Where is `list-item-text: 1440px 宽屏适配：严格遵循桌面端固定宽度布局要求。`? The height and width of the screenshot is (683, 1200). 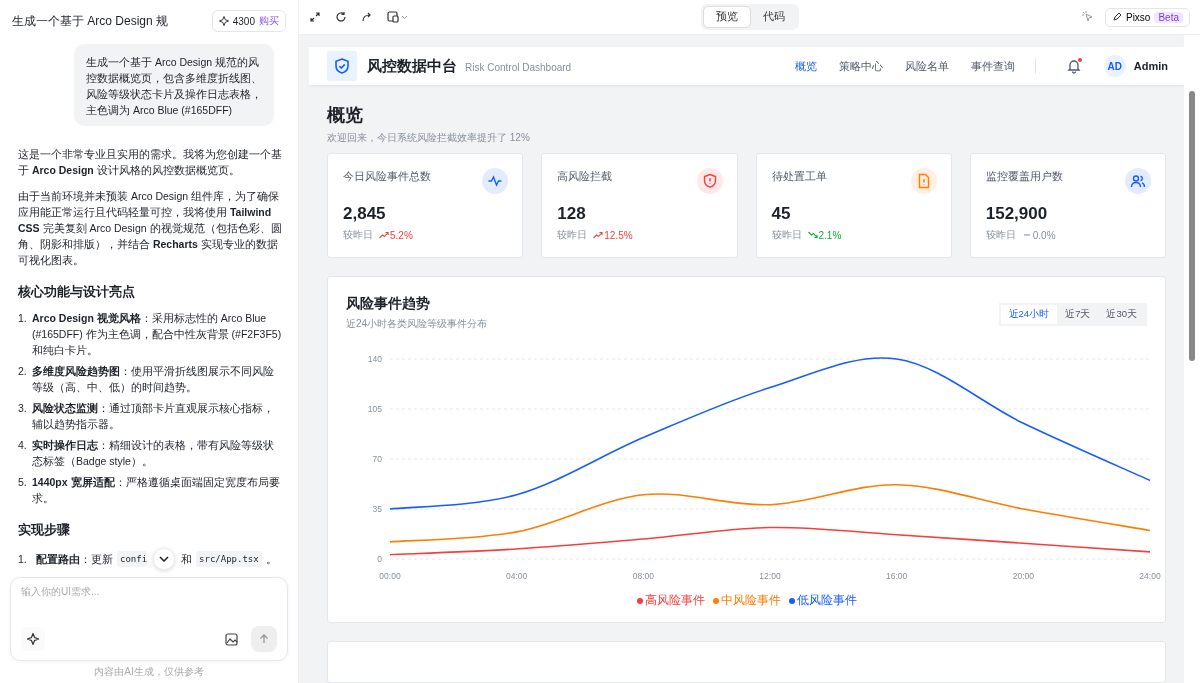 list-item-text: 1440px 宽屏适配：严格遵循桌面端固定宽度布局要求。 is located at coordinates (156, 490).